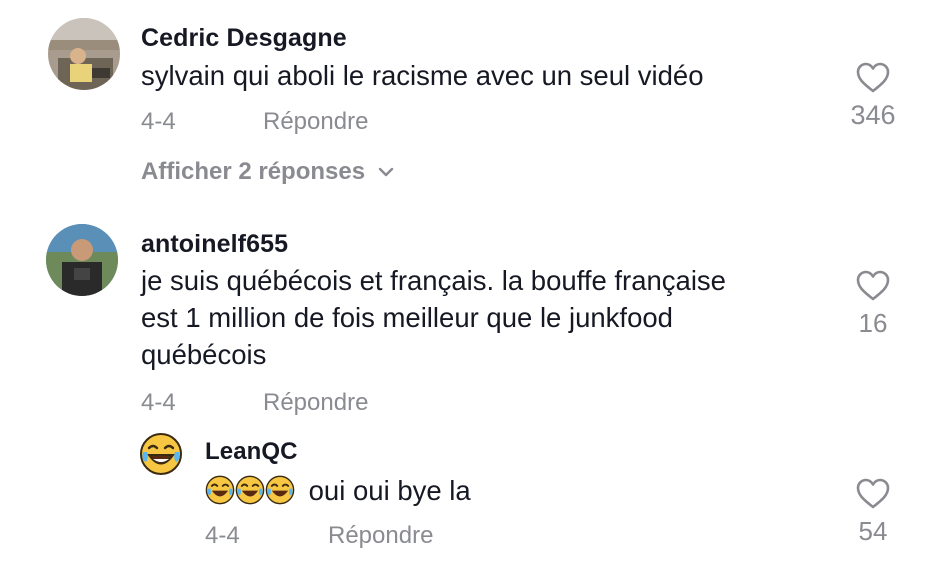 The height and width of the screenshot is (566, 938). What do you see at coordinates (389, 490) in the screenshot?
I see `reply-text-body: oui oui bye la` at bounding box center [389, 490].